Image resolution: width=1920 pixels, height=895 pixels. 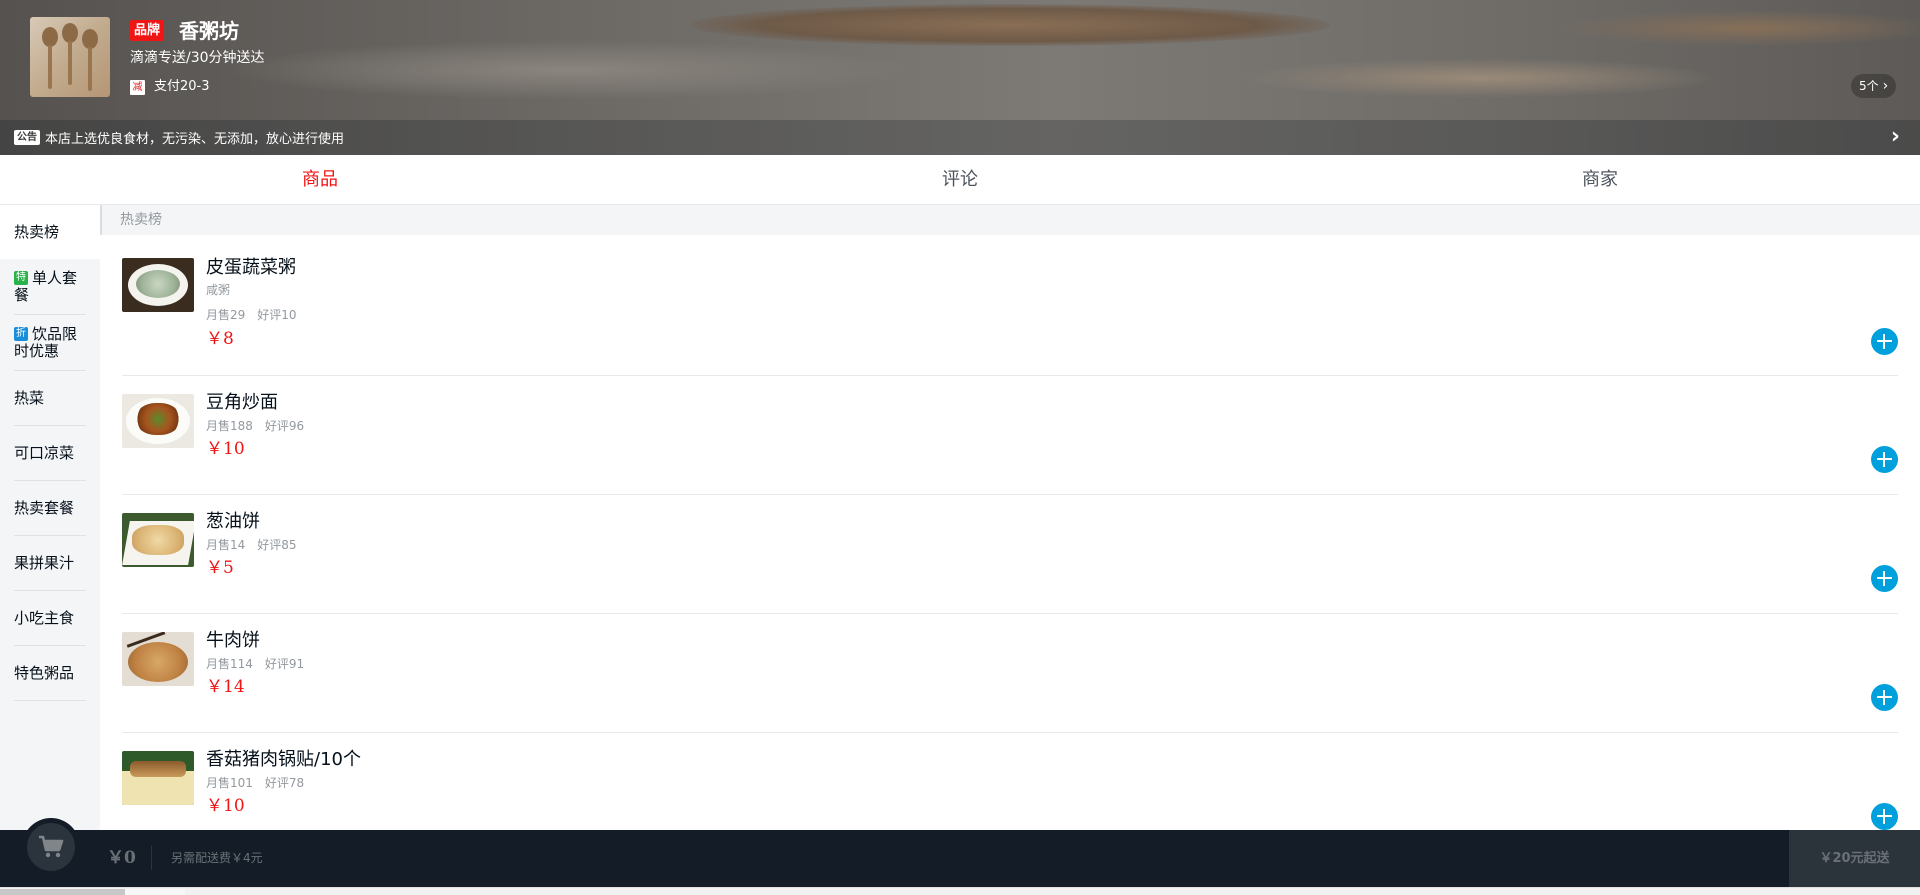 I want to click on food-sales: 月售14, so click(x=226, y=545).